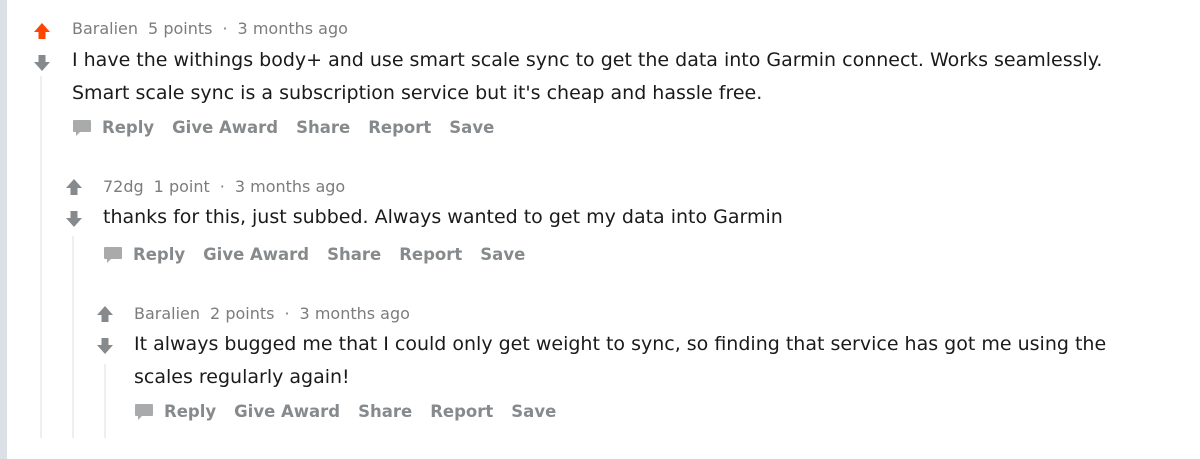 The width and height of the screenshot is (1200, 459). I want to click on speech-bubble-icon, so click(144, 411).